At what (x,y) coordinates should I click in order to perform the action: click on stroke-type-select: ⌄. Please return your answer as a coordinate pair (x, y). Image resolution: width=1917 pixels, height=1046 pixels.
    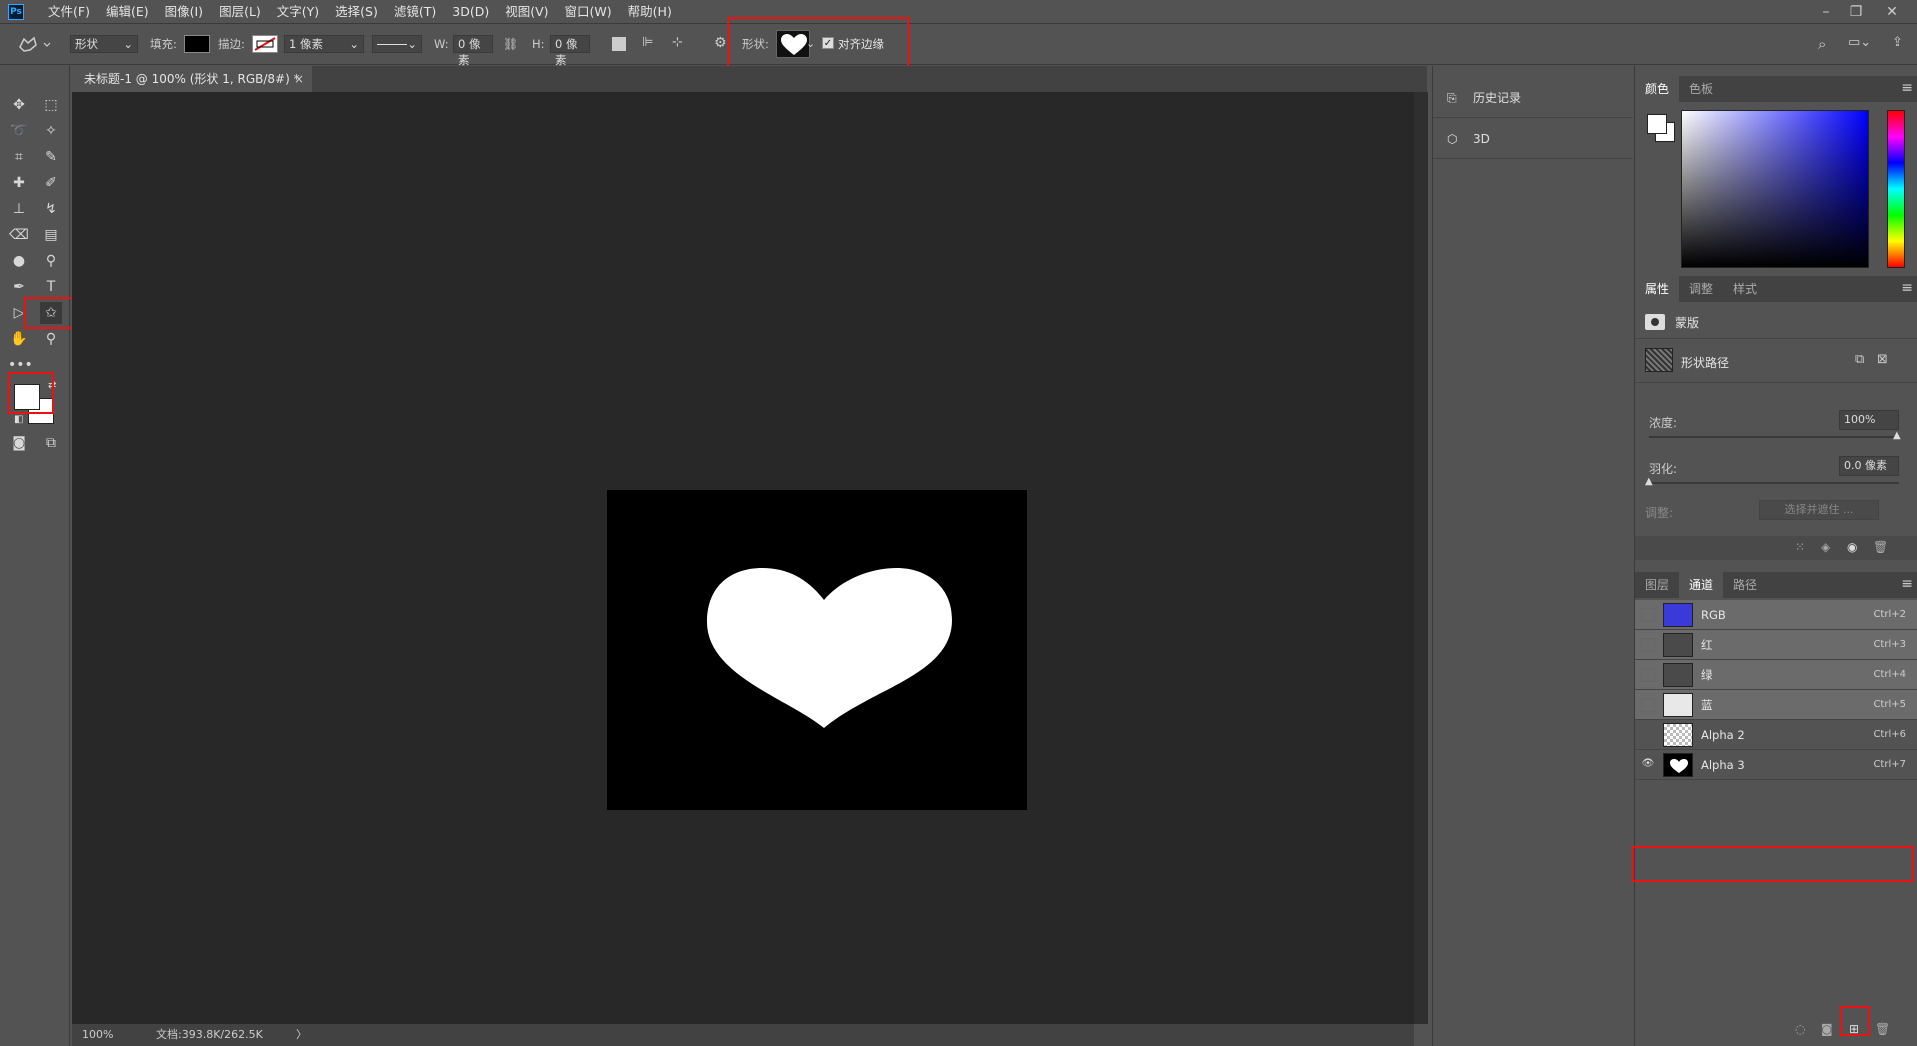
    Looking at the image, I should click on (397, 44).